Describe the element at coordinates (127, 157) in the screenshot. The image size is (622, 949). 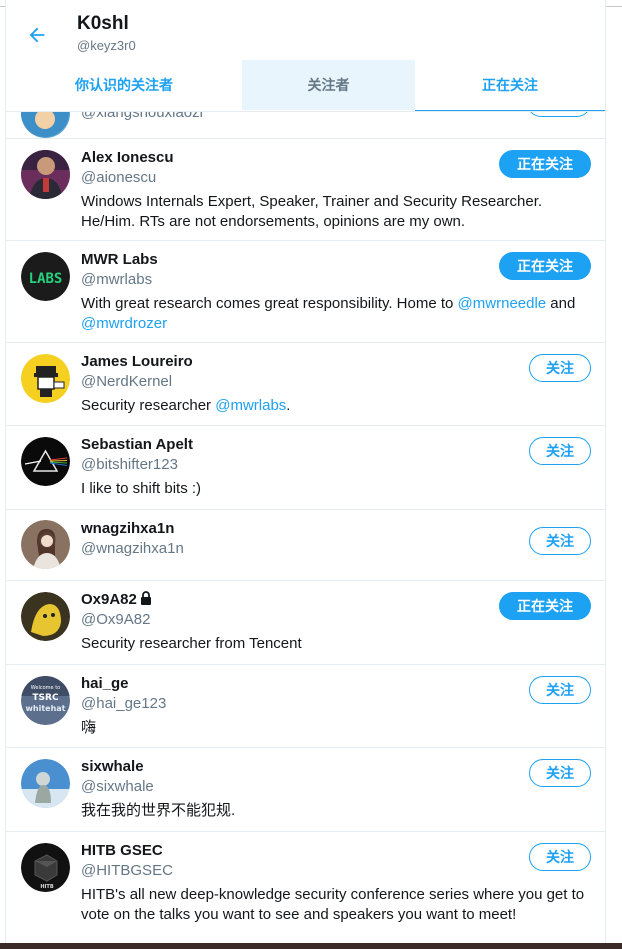
I see `user-name: Alex Ionescu` at that location.